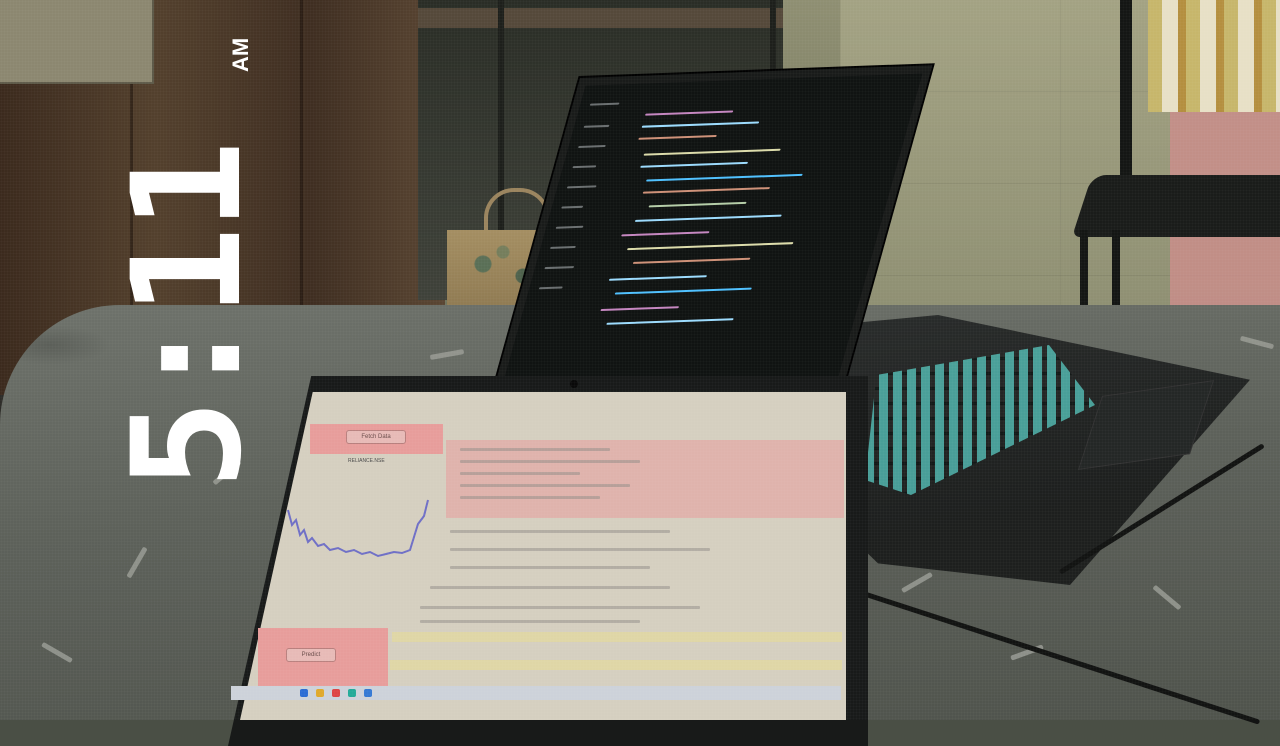 The height and width of the screenshot is (746, 1280). I want to click on price-line, so click(358, 528).